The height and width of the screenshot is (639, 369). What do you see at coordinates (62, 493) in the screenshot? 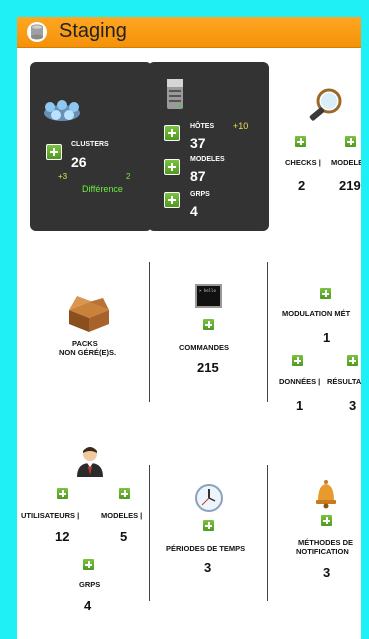
I see `add-user-button` at bounding box center [62, 493].